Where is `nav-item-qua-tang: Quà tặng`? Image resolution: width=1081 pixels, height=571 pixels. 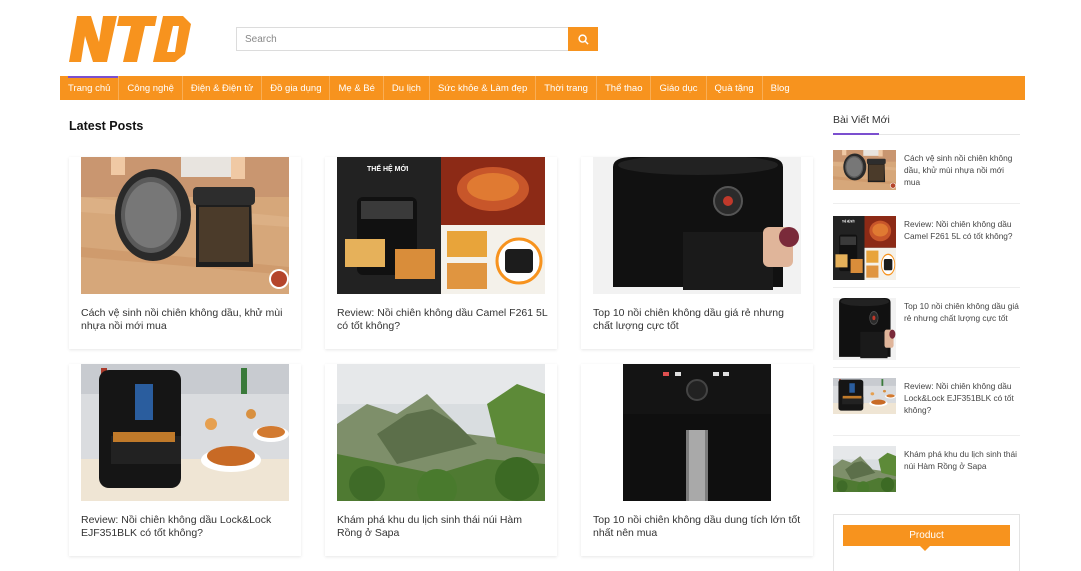 nav-item-qua-tang: Quà tặng is located at coordinates (735, 88).